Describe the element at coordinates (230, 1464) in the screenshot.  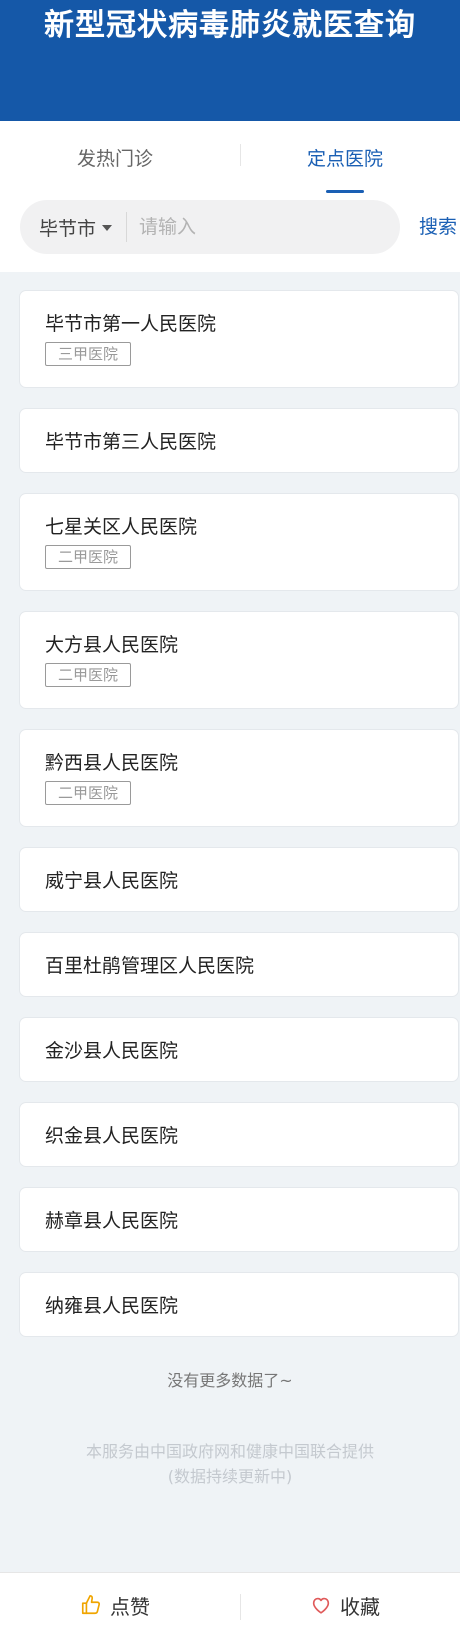
I see `footer-note: 本服务由中国政府网和健康中国联合提供 (数据持续更新中)` at that location.